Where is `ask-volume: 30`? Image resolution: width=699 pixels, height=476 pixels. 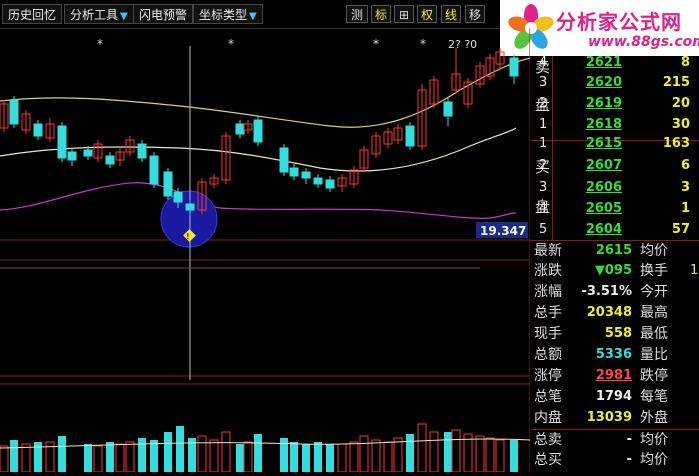
ask-volume: 30 is located at coordinates (680, 124).